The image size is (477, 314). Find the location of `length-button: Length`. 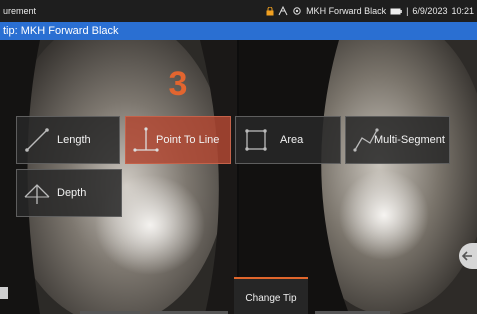

length-button: Length is located at coordinates (68, 140).